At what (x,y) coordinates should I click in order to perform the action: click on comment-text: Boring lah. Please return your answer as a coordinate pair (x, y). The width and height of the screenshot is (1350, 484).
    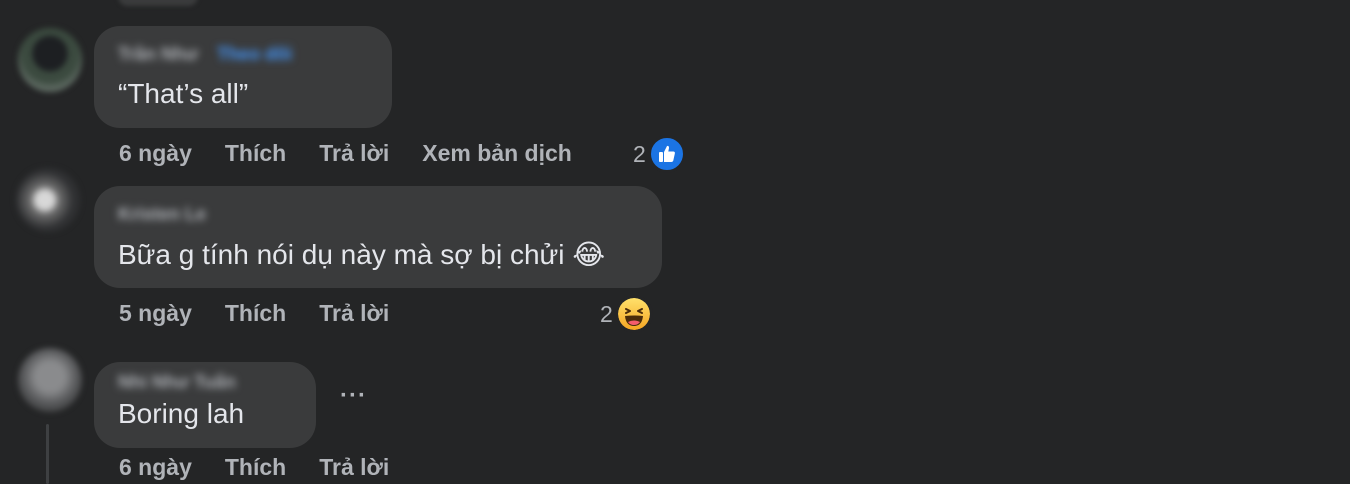
    Looking at the image, I should click on (181, 413).